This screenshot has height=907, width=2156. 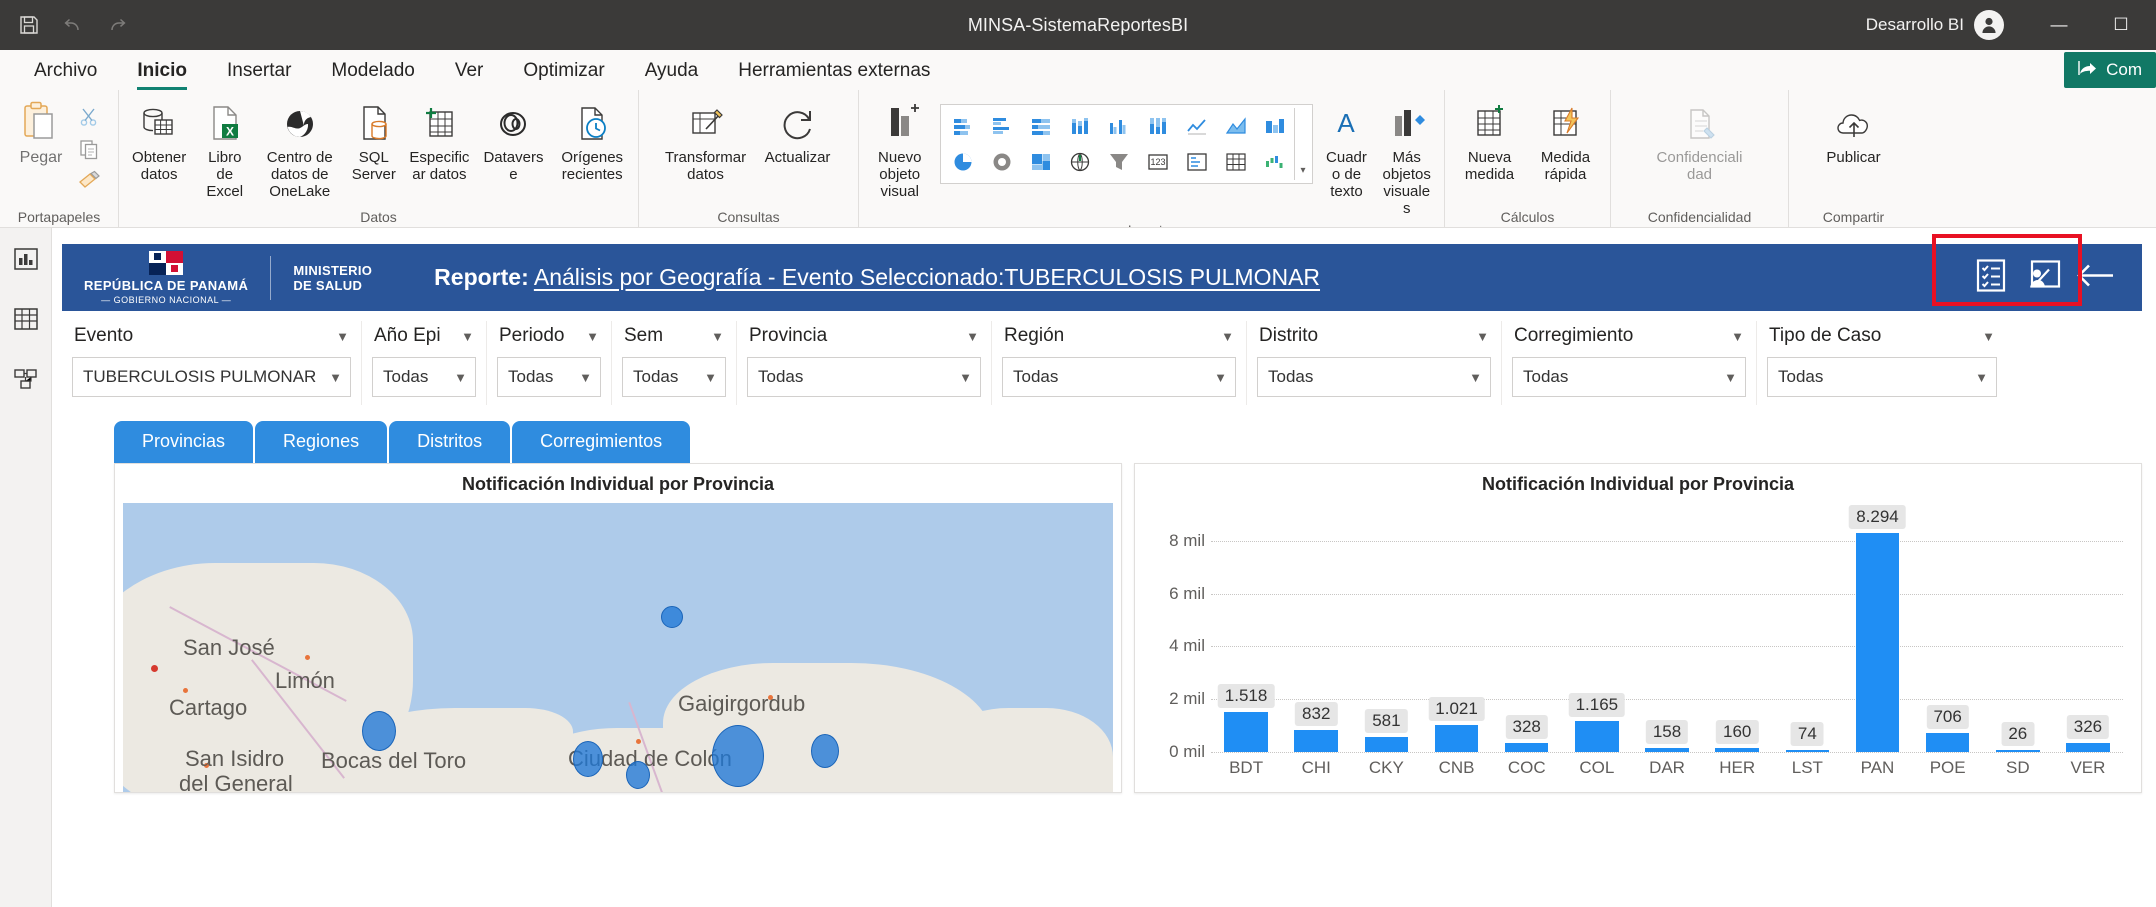 I want to click on menu-tab-herramientas-externas: Herramientas externas, so click(x=834, y=71).